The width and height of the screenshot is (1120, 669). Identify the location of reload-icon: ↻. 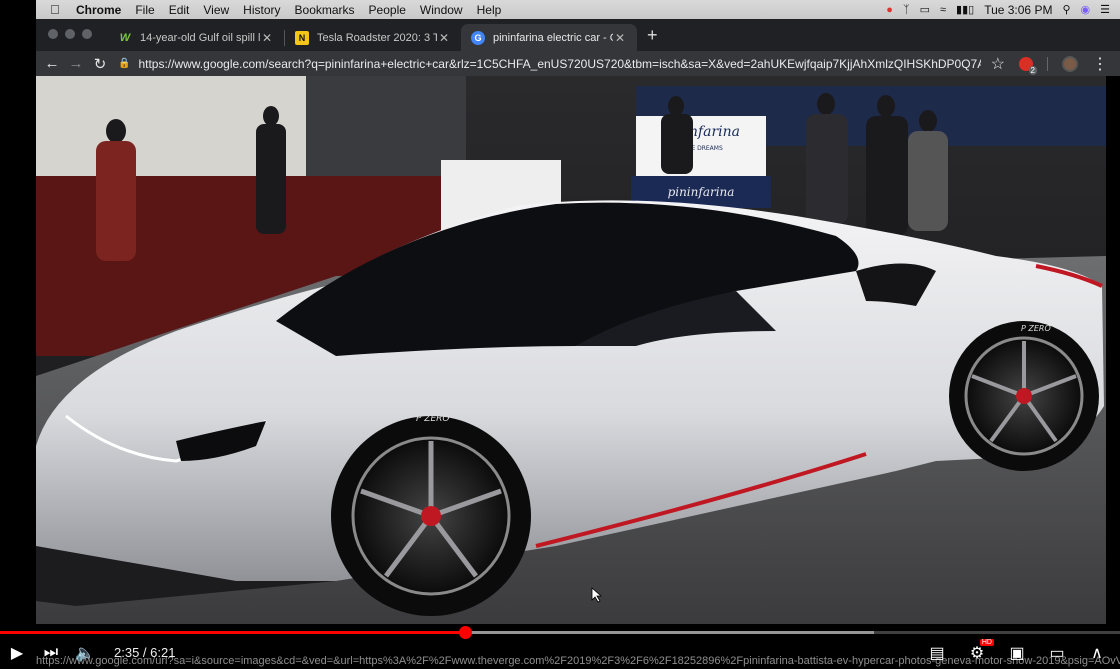
(100, 64).